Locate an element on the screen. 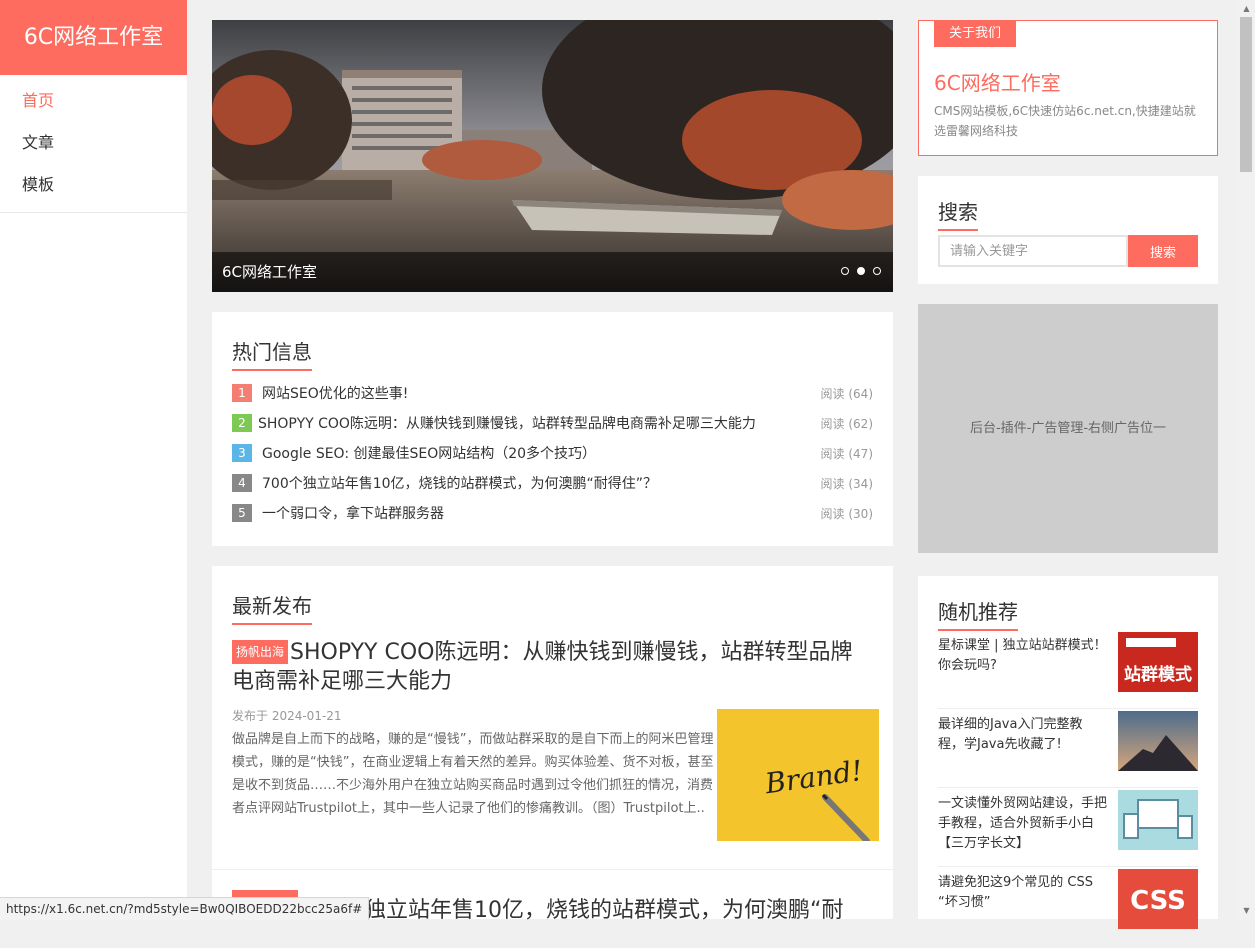  random-item-link: 星标课堂 | 独立站站群模式！你会玩吗? is located at coordinates (1023, 656).